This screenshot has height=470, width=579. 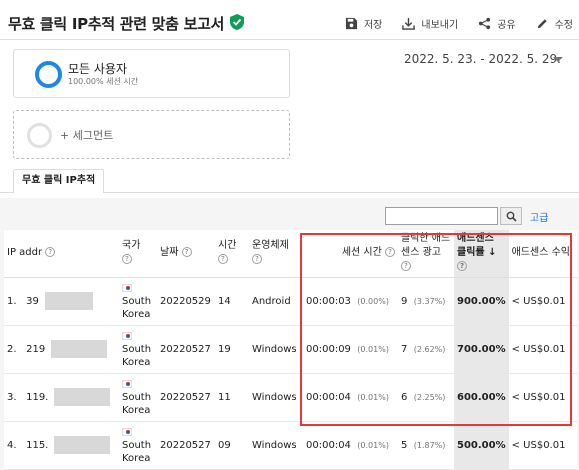 I want to click on segment-name: 모든 사용자, so click(x=98, y=69).